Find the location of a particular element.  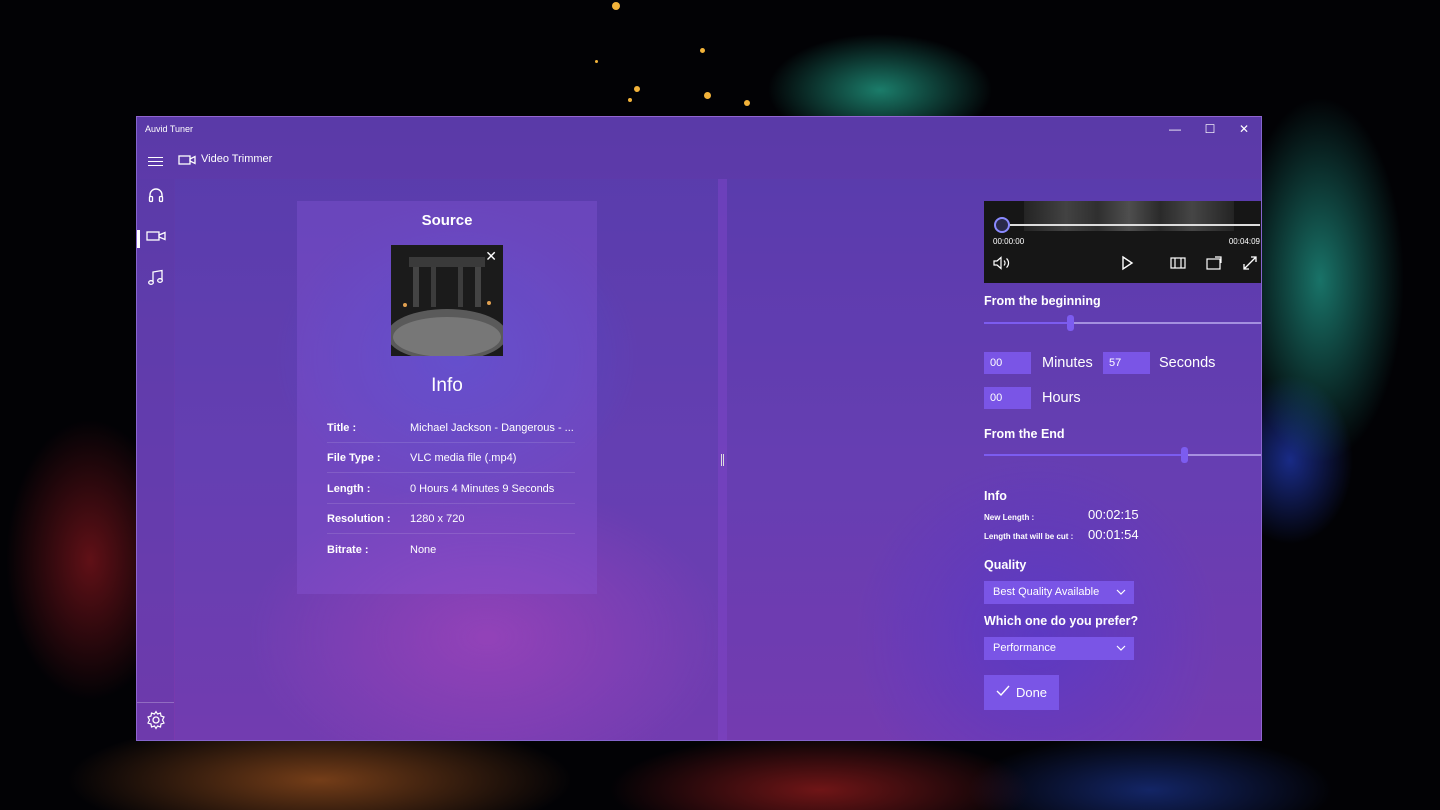

info-key: Resolution : is located at coordinates (359, 518).